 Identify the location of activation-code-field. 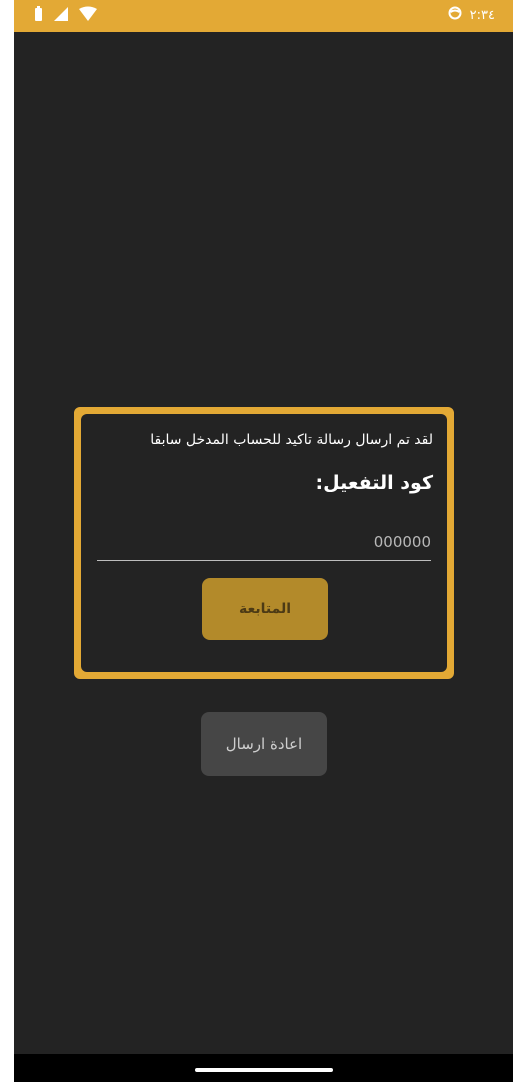
(264, 542).